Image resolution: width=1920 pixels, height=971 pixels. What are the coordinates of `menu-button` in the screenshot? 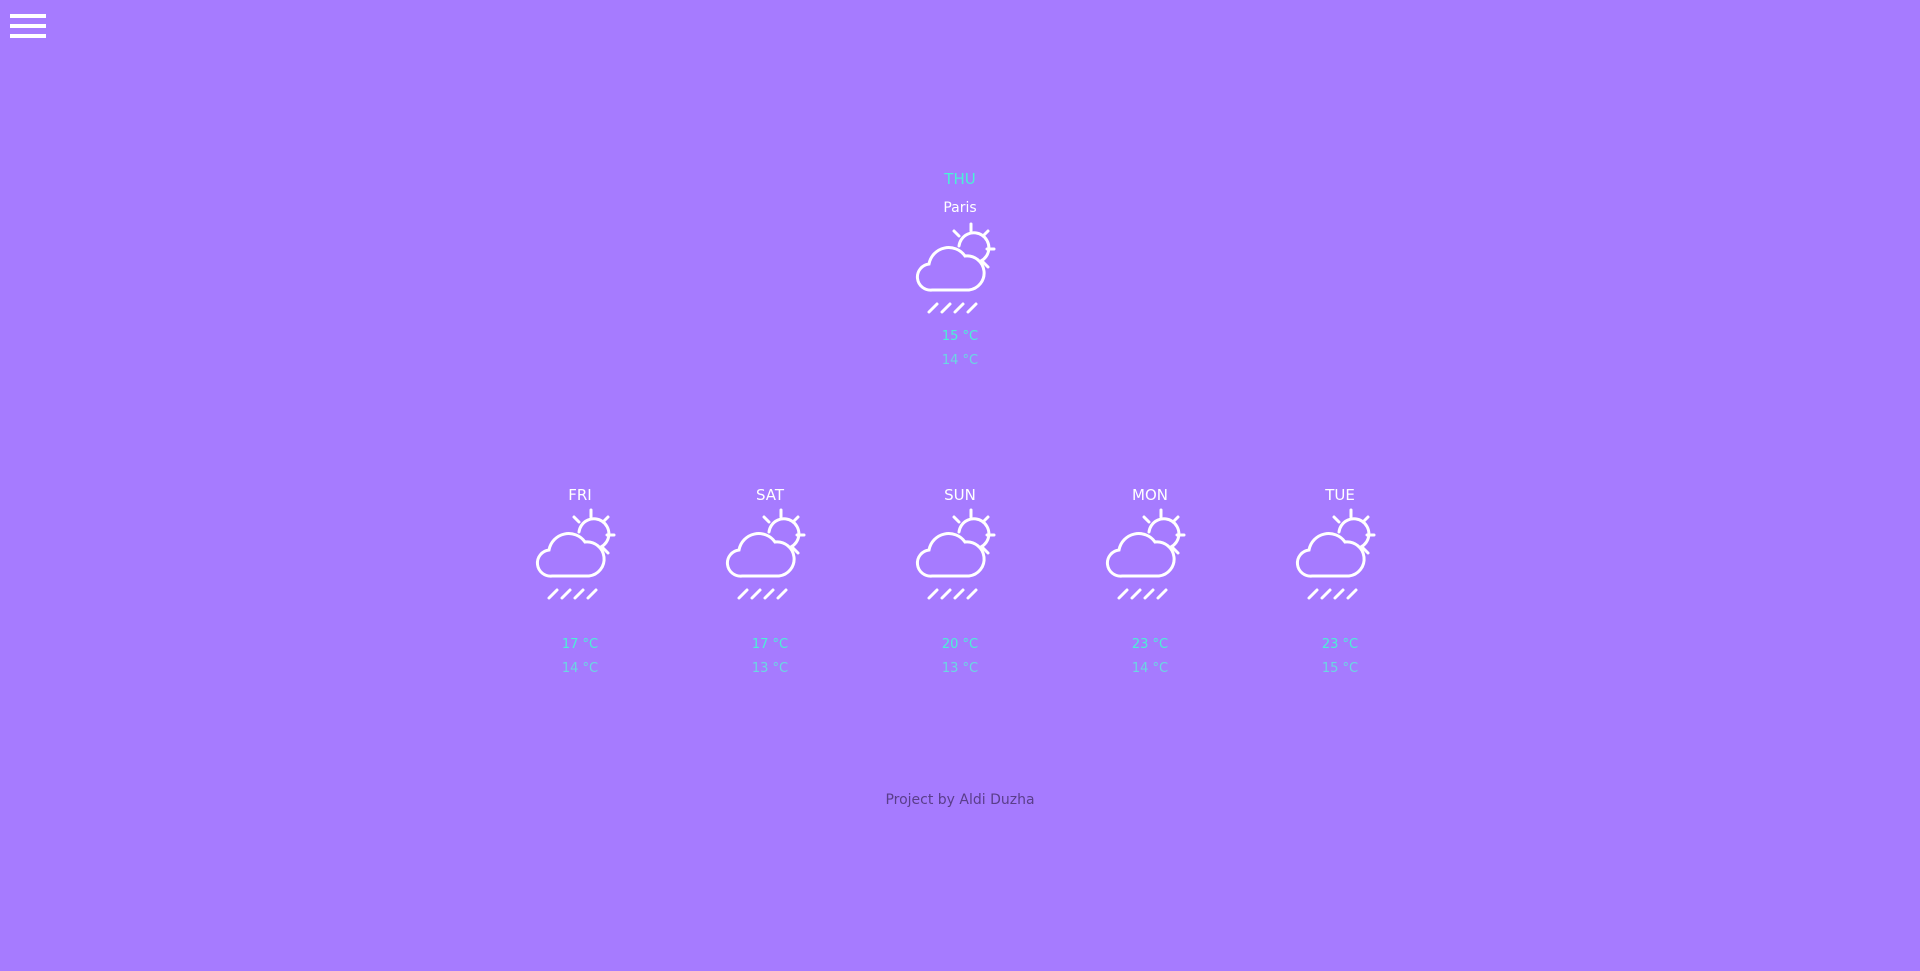 It's located at (28, 29).